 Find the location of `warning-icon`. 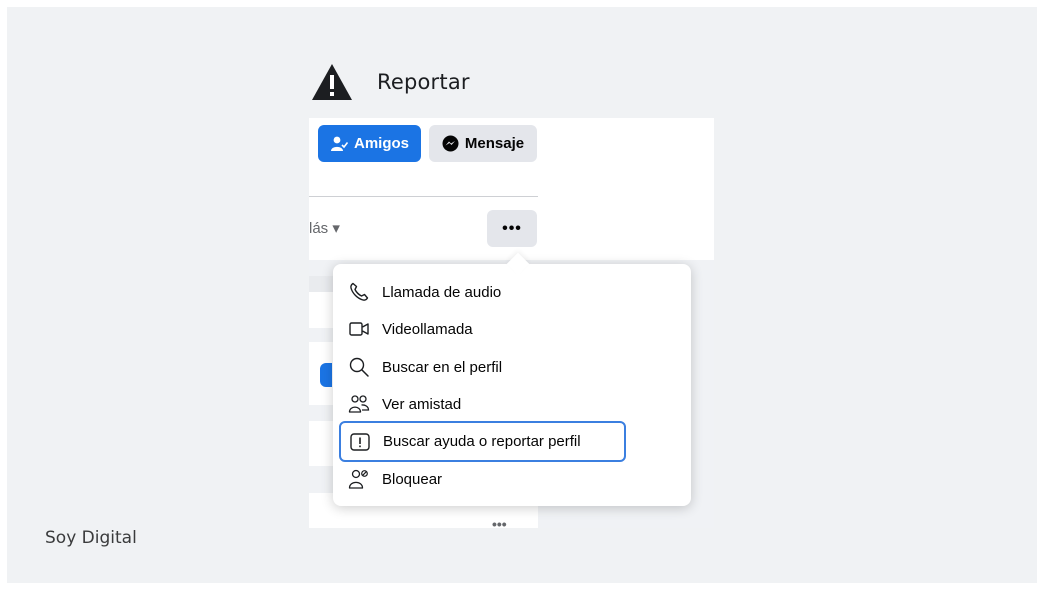

warning-icon is located at coordinates (332, 82).